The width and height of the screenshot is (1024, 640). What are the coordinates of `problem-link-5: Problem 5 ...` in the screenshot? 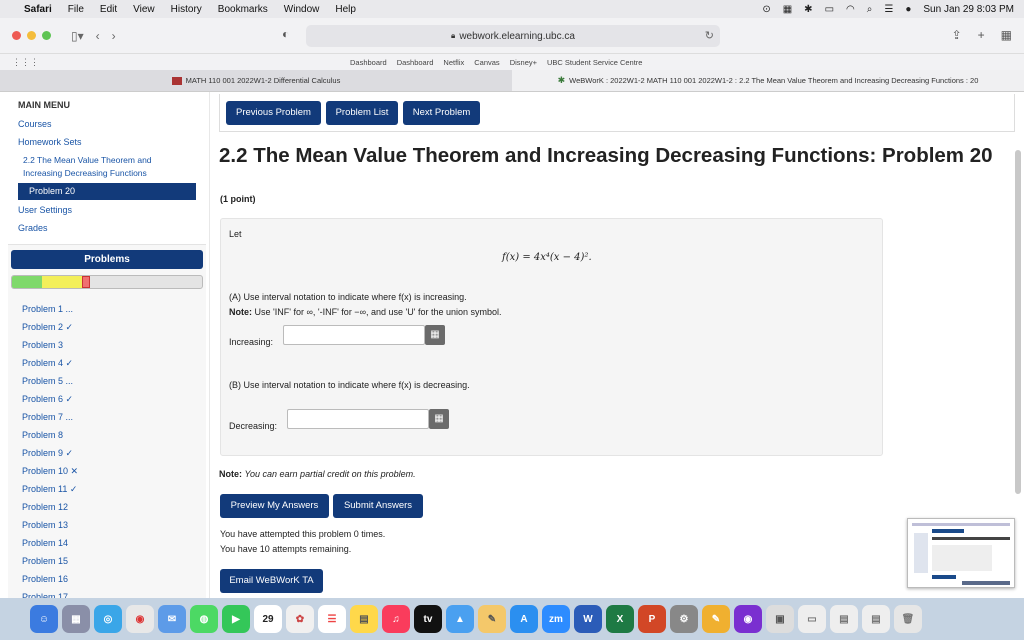 It's located at (50, 381).